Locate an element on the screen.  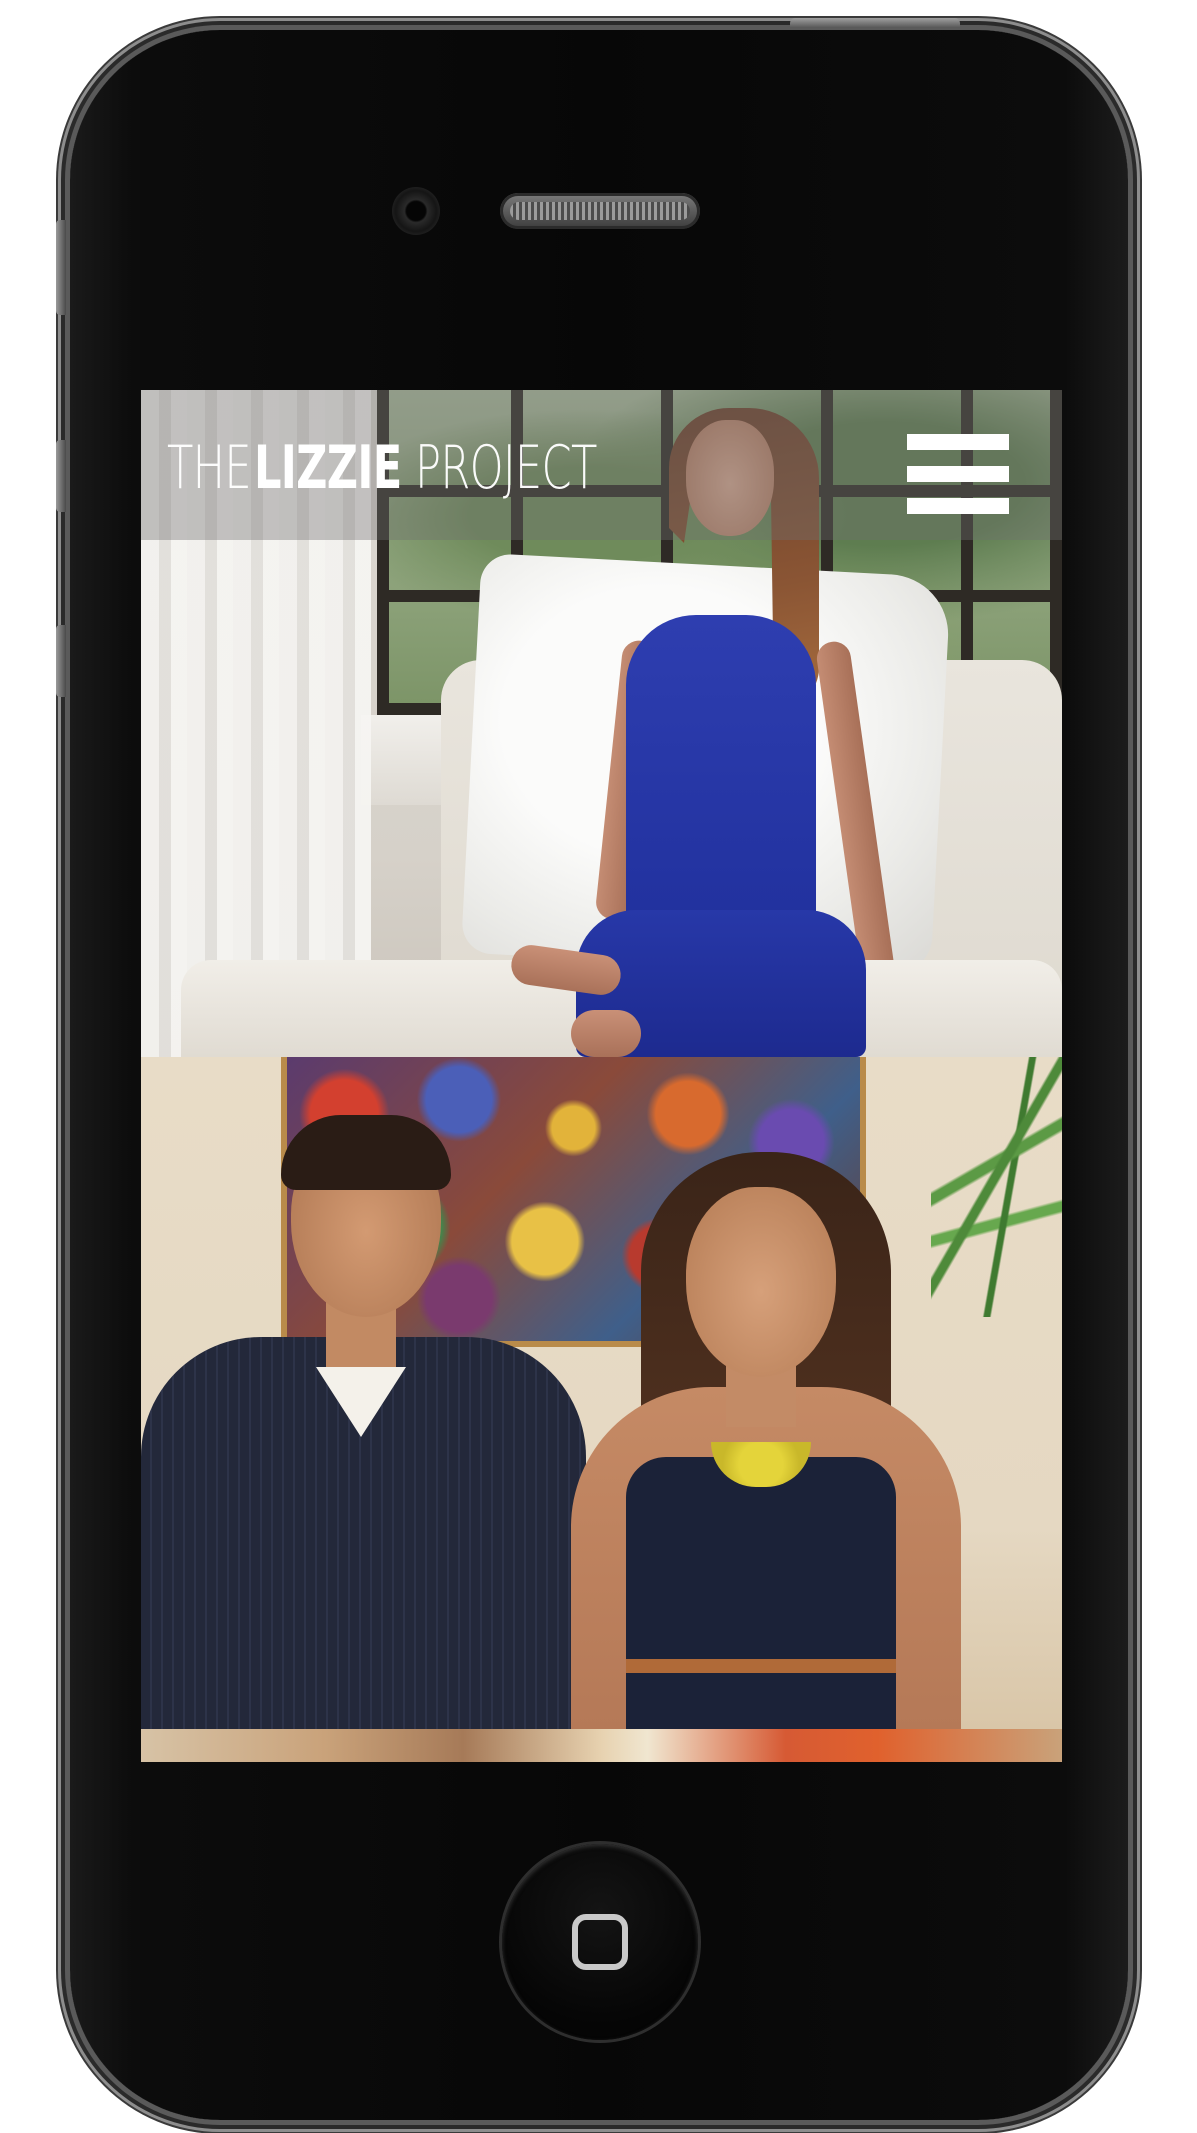
home-button is located at coordinates (600, 1942).